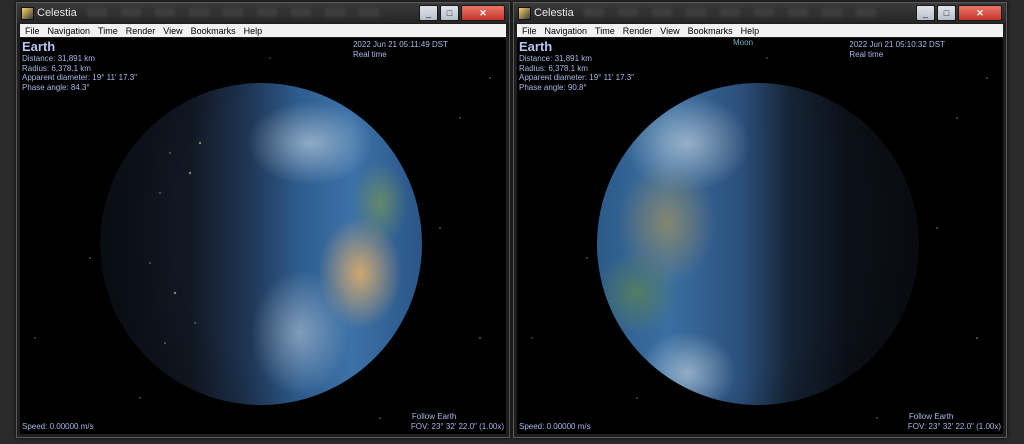  I want to click on moon-label: Moon, so click(743, 42).